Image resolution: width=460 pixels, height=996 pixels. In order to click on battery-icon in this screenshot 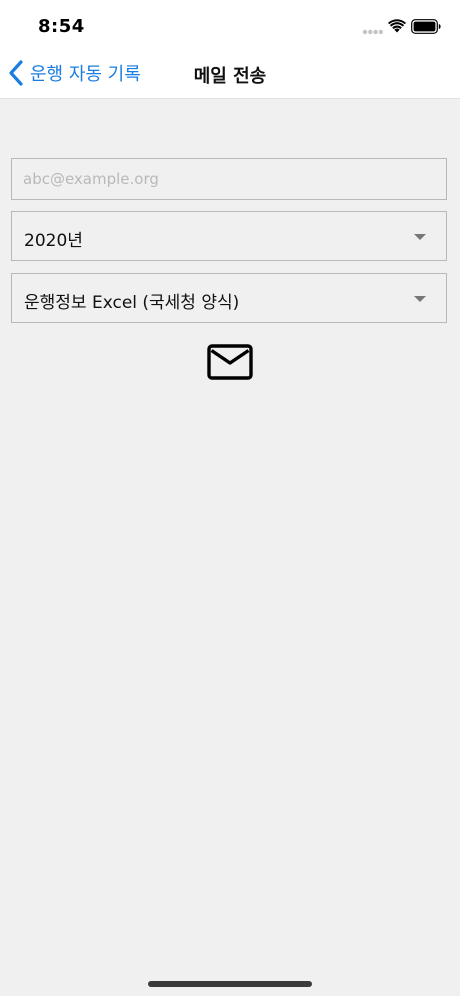, I will do `click(426, 26)`.